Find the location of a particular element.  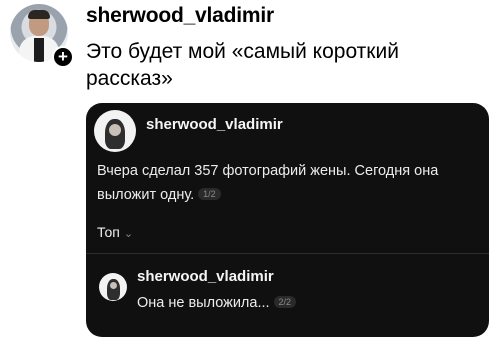

sort-dropdown: Топ ⌄ is located at coordinates (115, 232).